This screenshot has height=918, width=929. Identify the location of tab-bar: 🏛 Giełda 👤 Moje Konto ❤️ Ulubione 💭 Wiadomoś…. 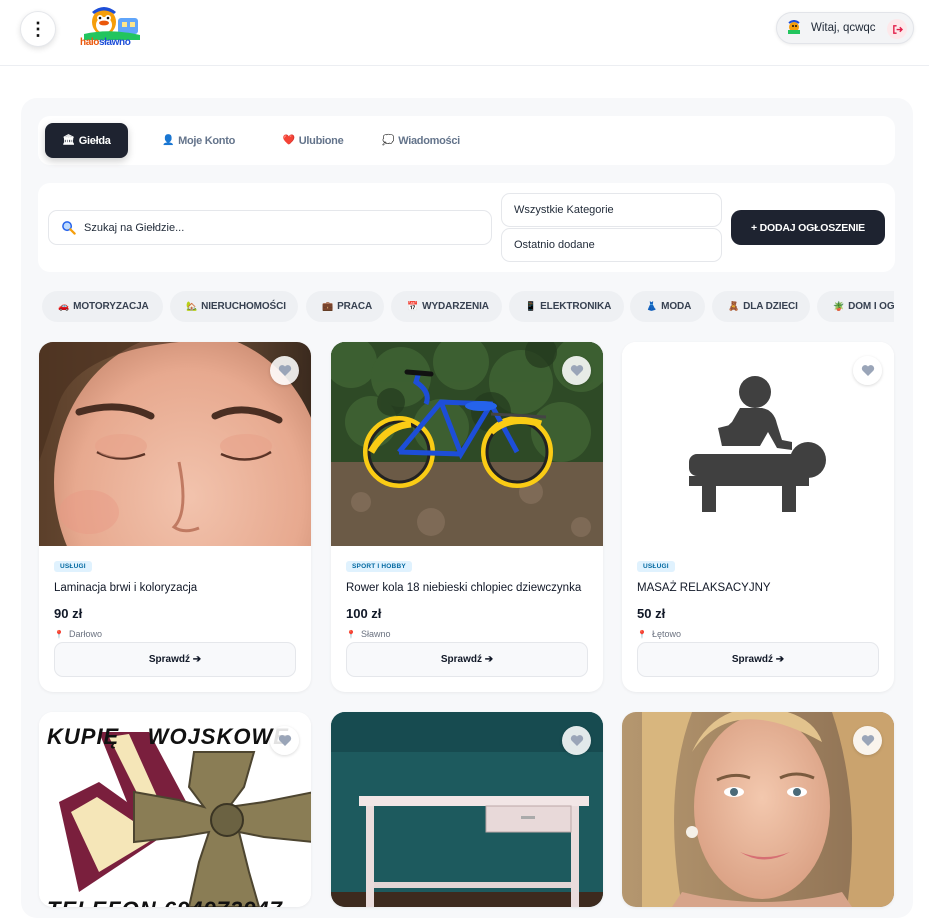
(466, 140).